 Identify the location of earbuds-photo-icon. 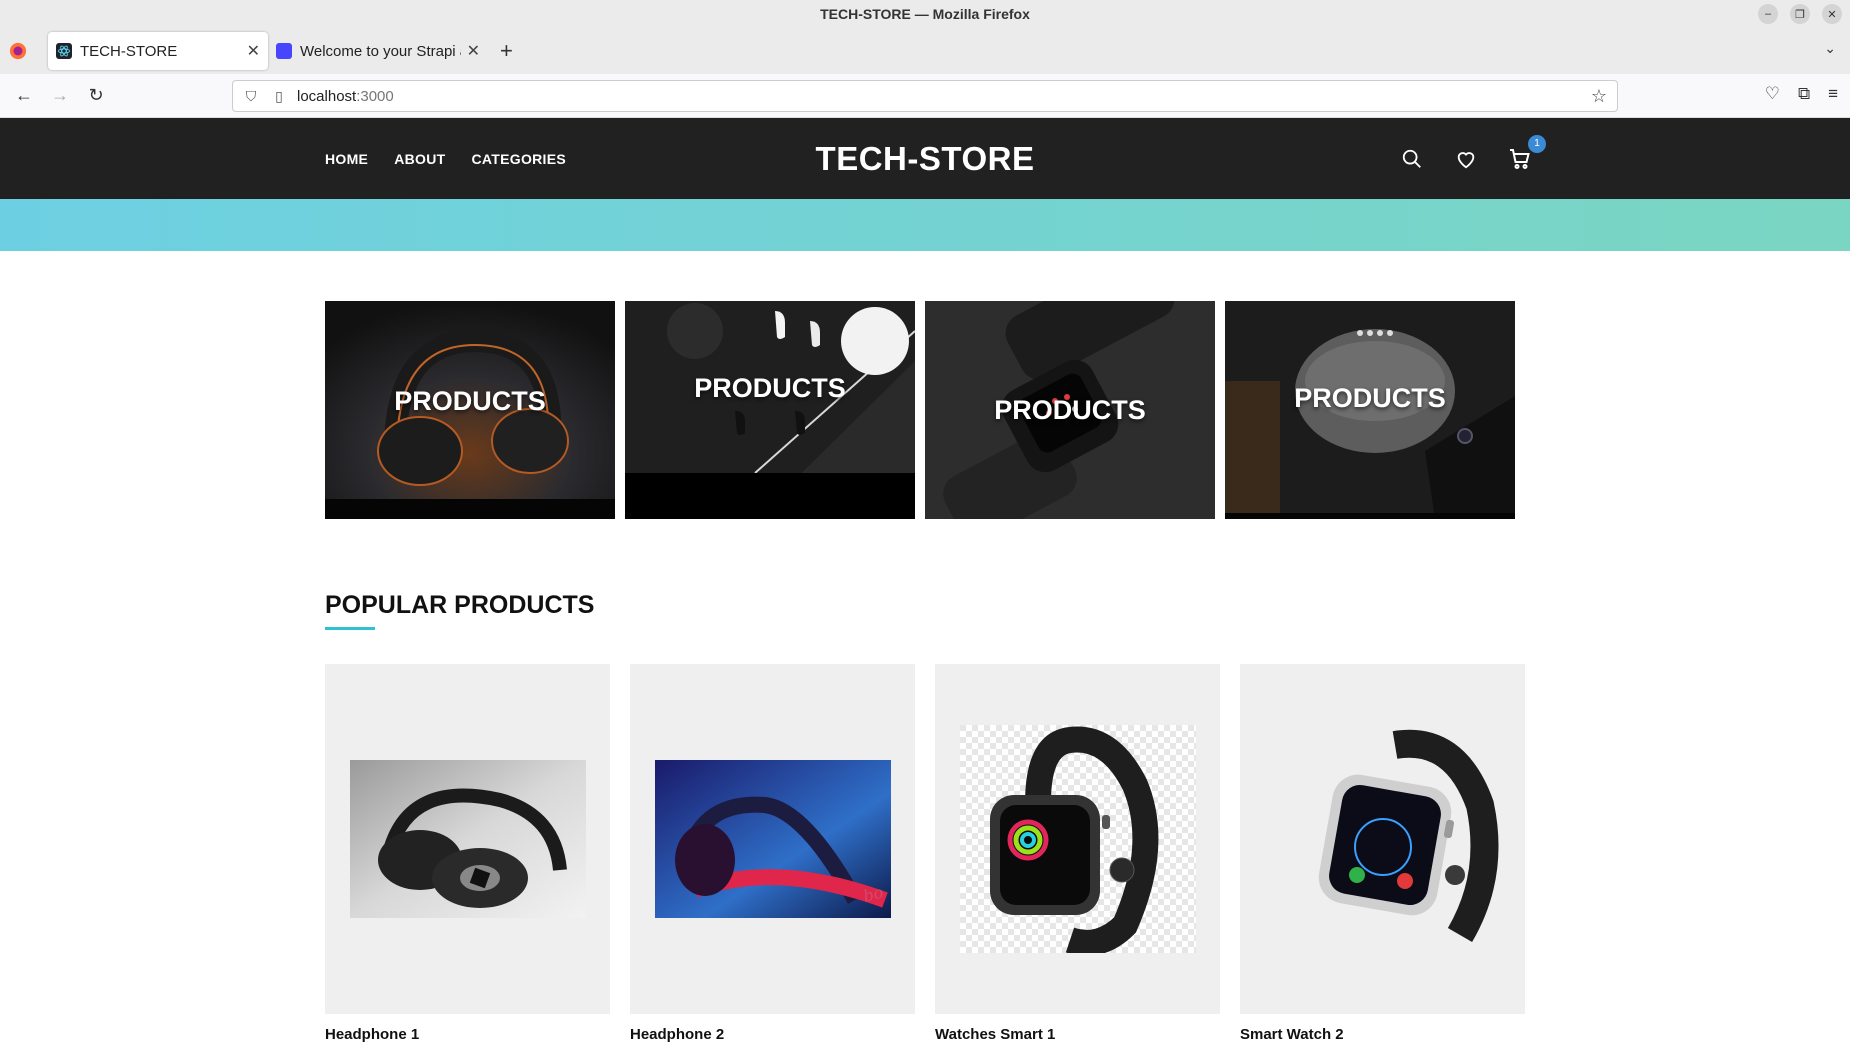
(770, 410).